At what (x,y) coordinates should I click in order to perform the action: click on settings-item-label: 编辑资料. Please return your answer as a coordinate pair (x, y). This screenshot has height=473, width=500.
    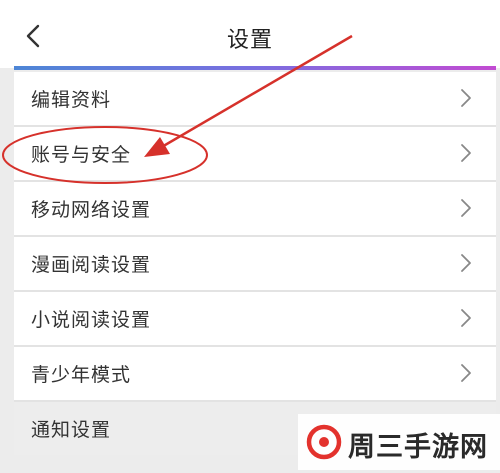
    Looking at the image, I should click on (71, 100).